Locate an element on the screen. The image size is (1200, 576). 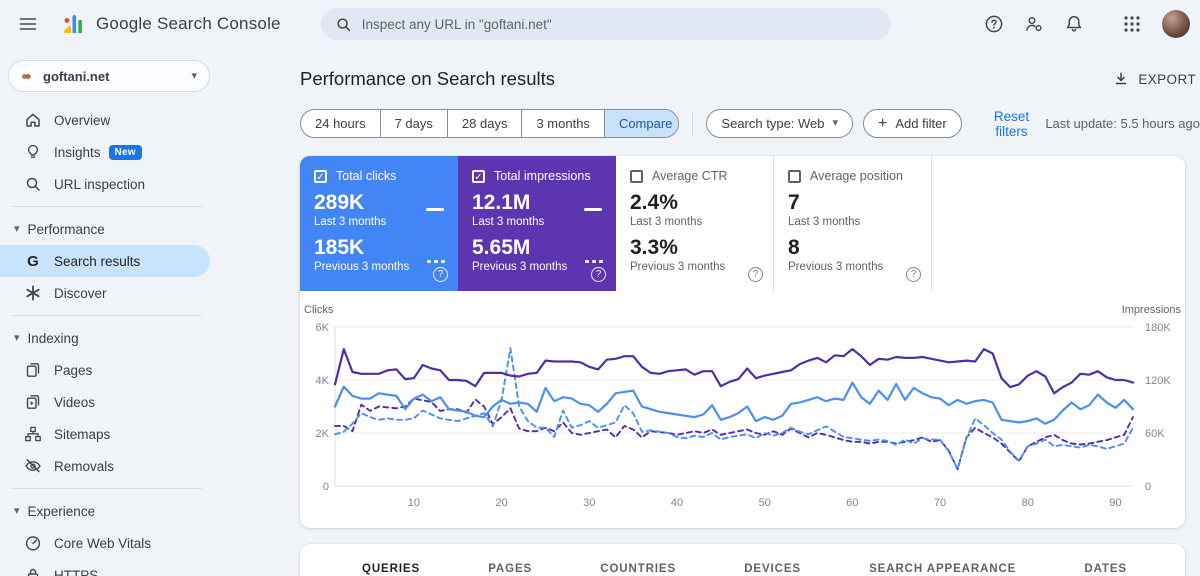
svg-text: 50 is located at coordinates (765, 503).